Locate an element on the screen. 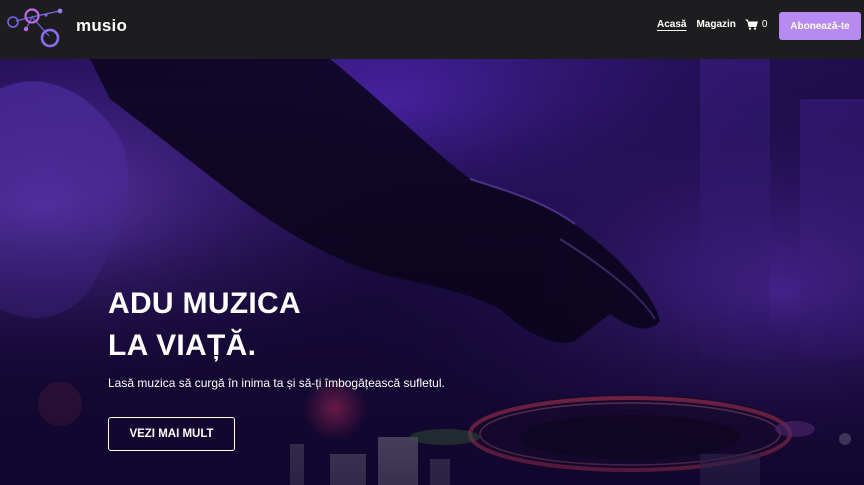 Image resolution: width=864 pixels, height=485 pixels. main-nav: Acasă Magazin 0 is located at coordinates (712, 24).